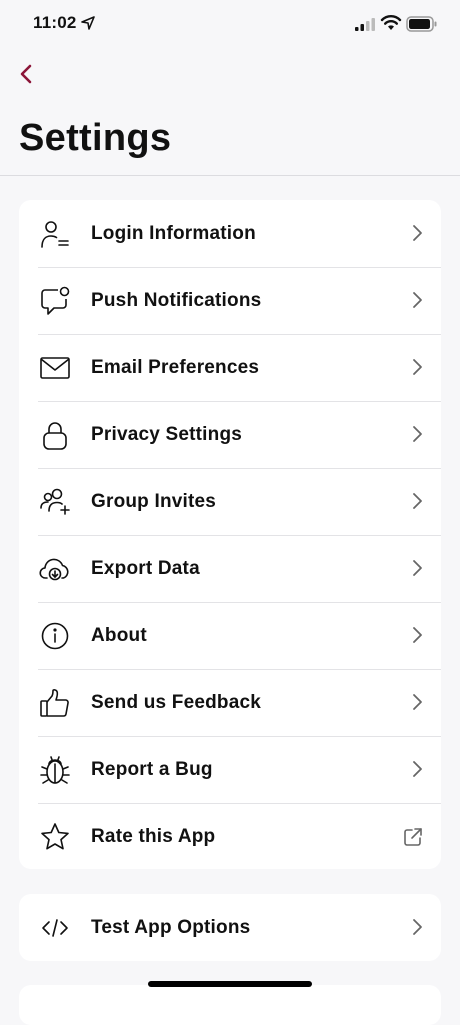  What do you see at coordinates (55, 836) in the screenshot?
I see `star-icon` at bounding box center [55, 836].